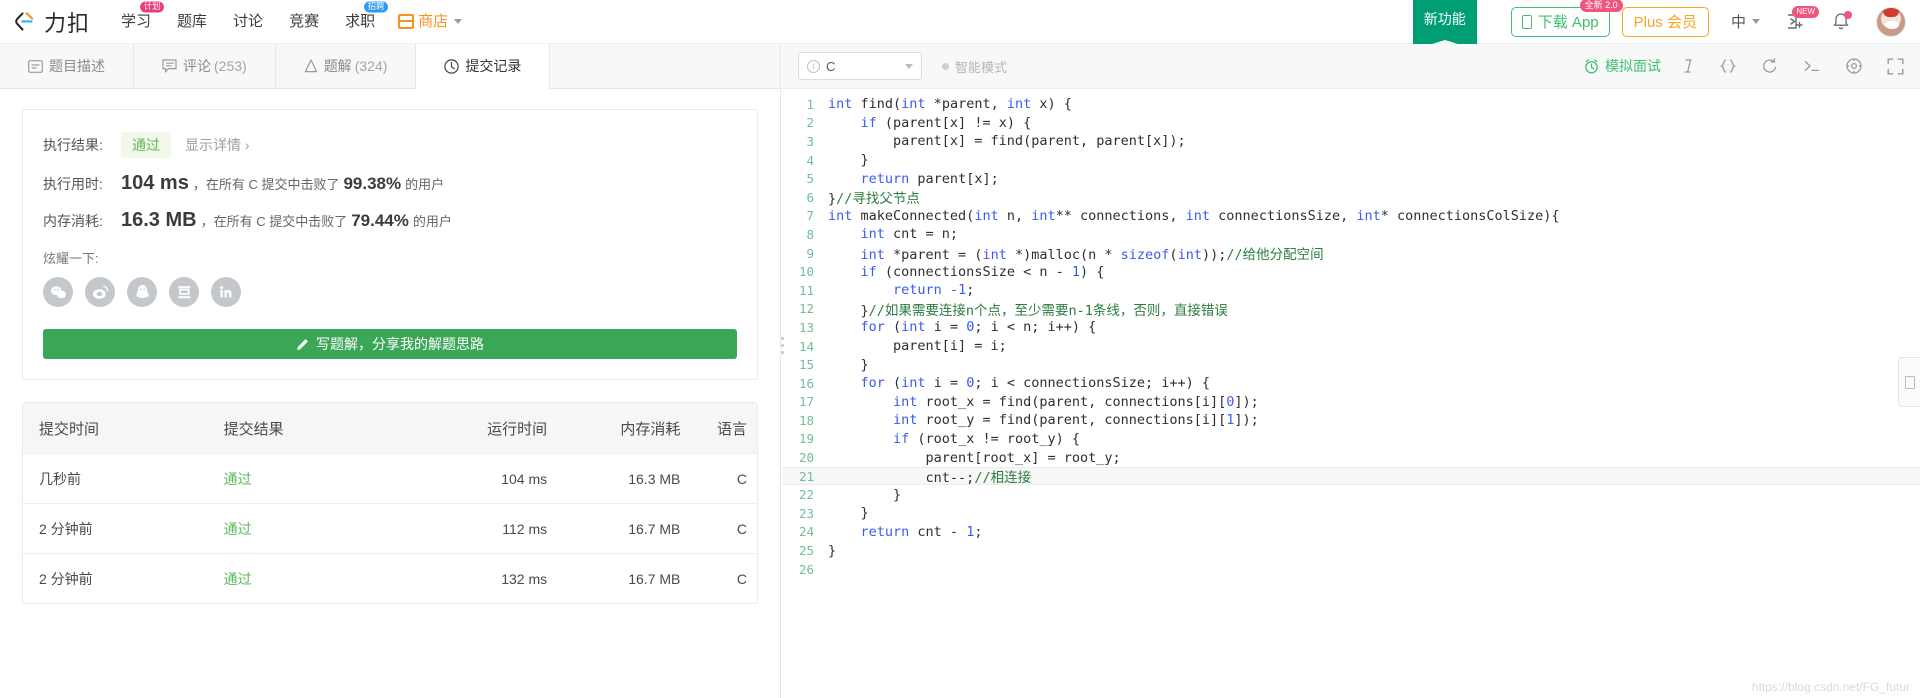  Describe the element at coordinates (1351, 532) in the screenshot. I see `code-line: 24 return cnt - 1;` at that location.